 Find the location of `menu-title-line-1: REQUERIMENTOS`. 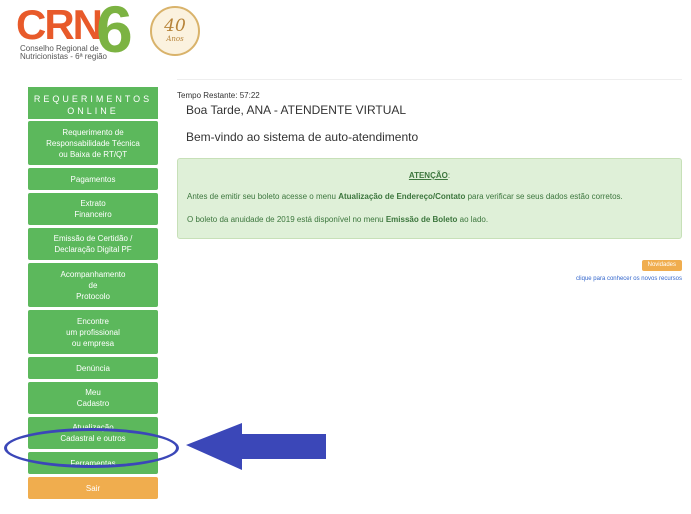

menu-title-line-1: REQUERIMENTOS is located at coordinates (93, 99).